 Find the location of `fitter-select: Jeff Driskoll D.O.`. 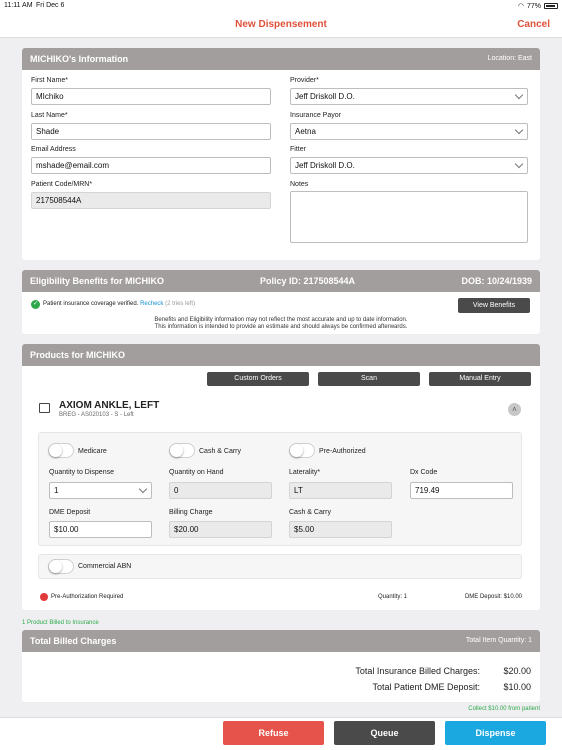

fitter-select: Jeff Driskoll D.O. is located at coordinates (409, 165).